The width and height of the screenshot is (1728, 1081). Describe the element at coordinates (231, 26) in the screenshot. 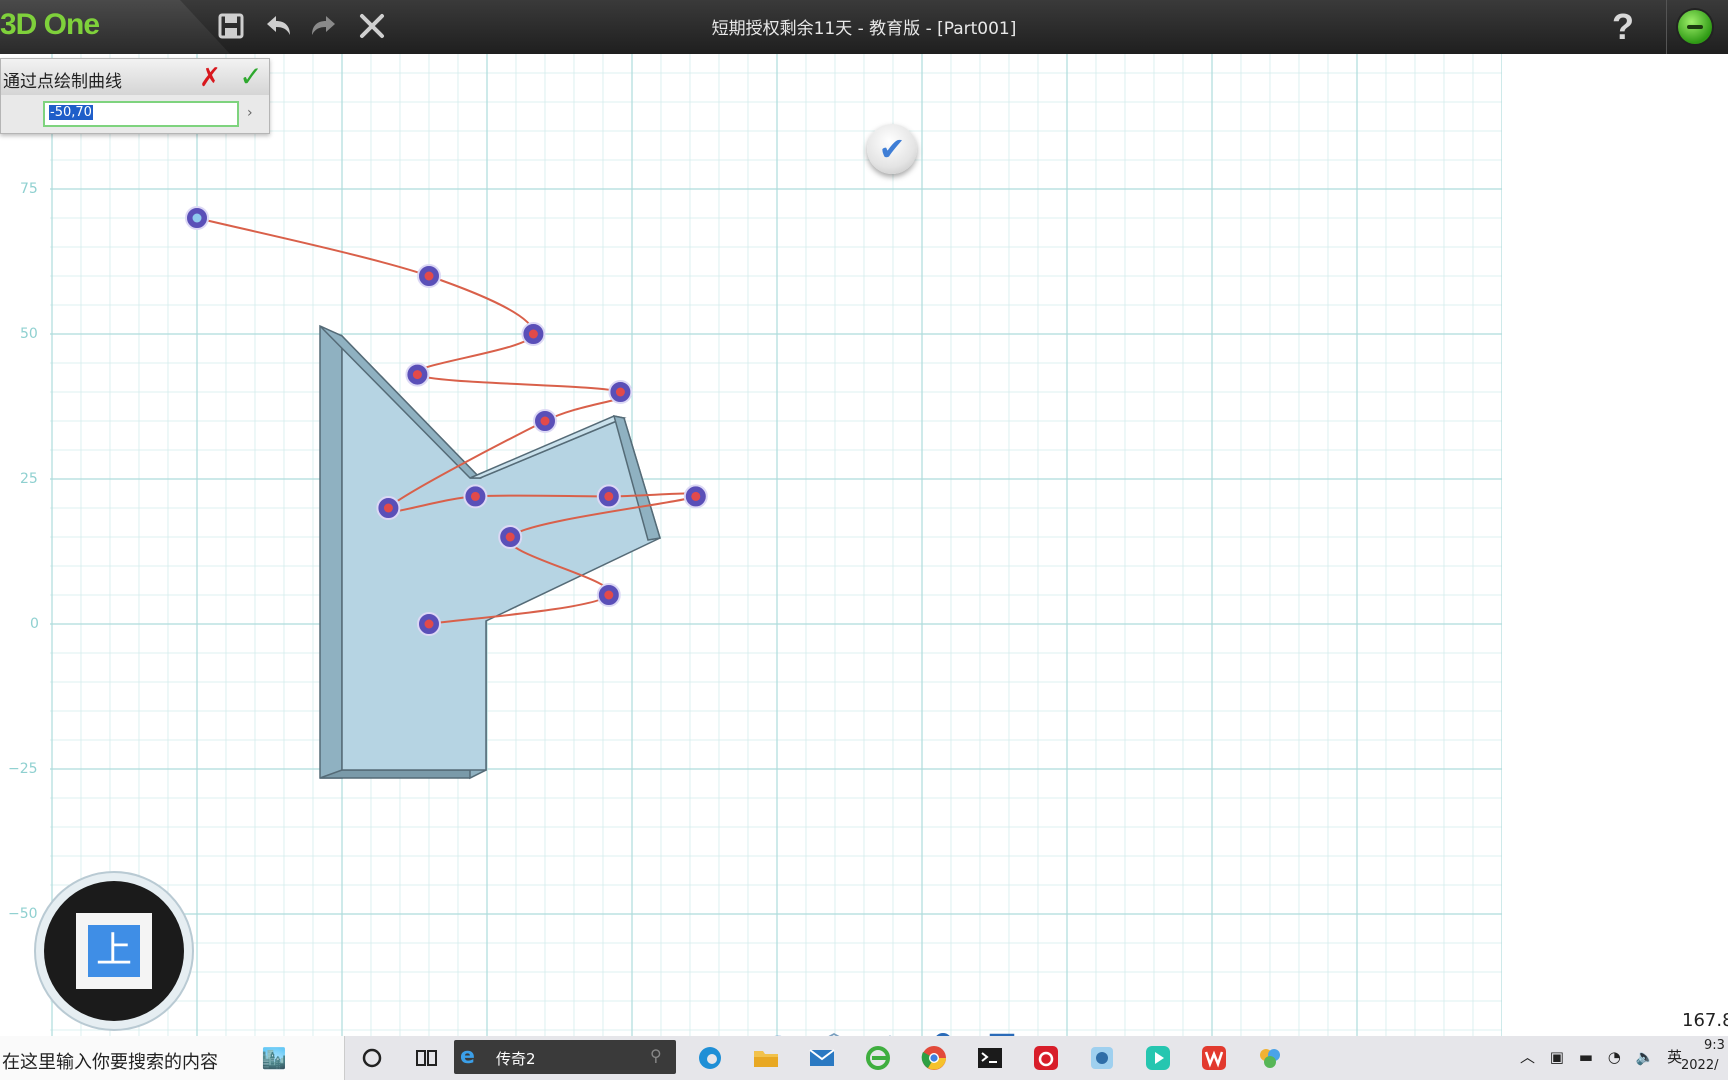

I see `save-icon` at that location.